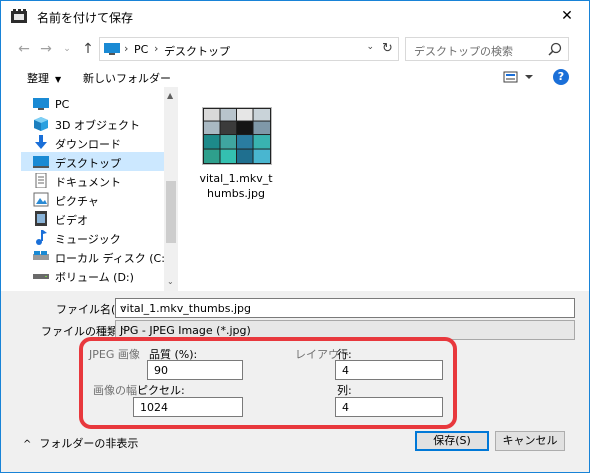  What do you see at coordinates (389, 370) in the screenshot?
I see `rows-input: 4` at bounding box center [389, 370].